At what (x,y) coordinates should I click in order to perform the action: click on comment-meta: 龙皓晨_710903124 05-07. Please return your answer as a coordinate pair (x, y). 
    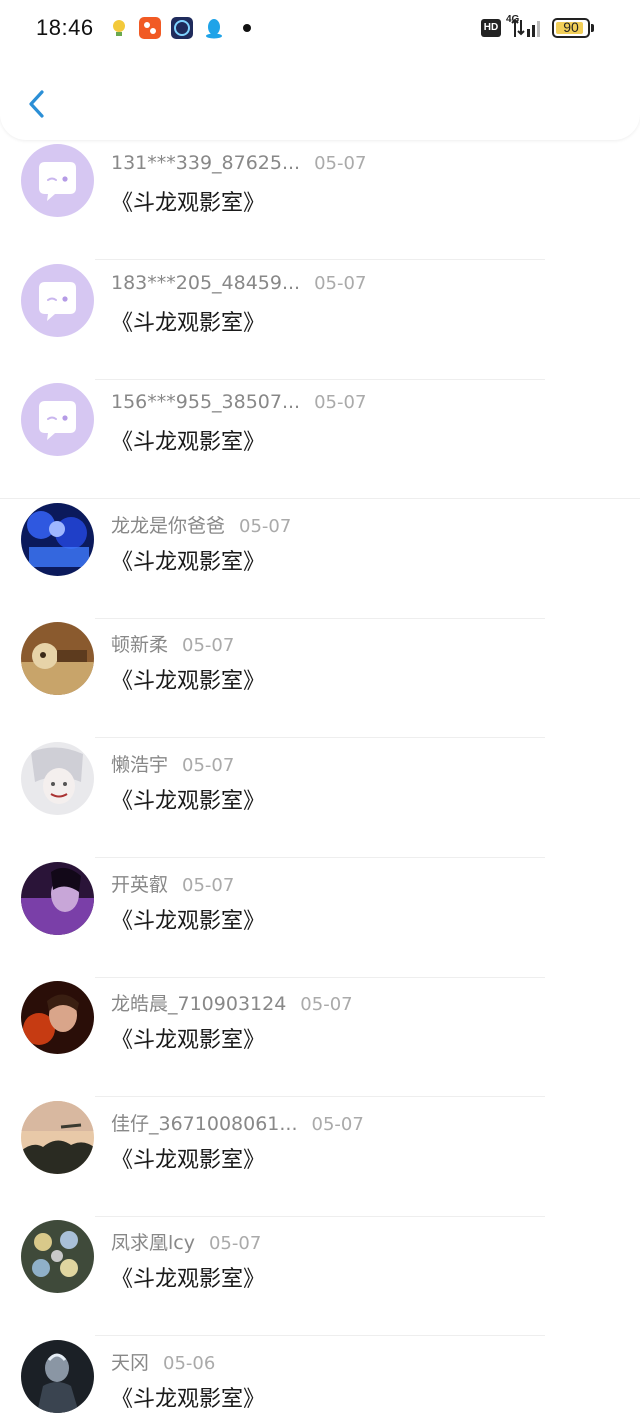
    Looking at the image, I should click on (232, 1002).